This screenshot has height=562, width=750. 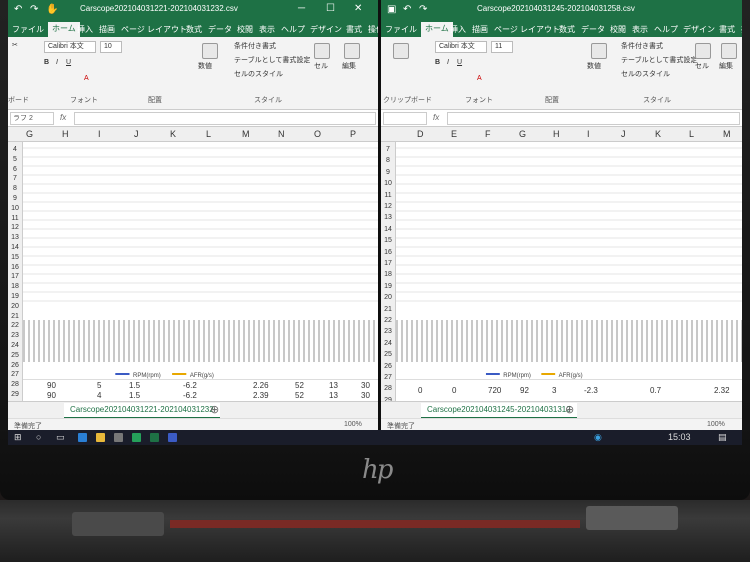 I want to click on save-icon: ▣, so click(x=391, y=9).